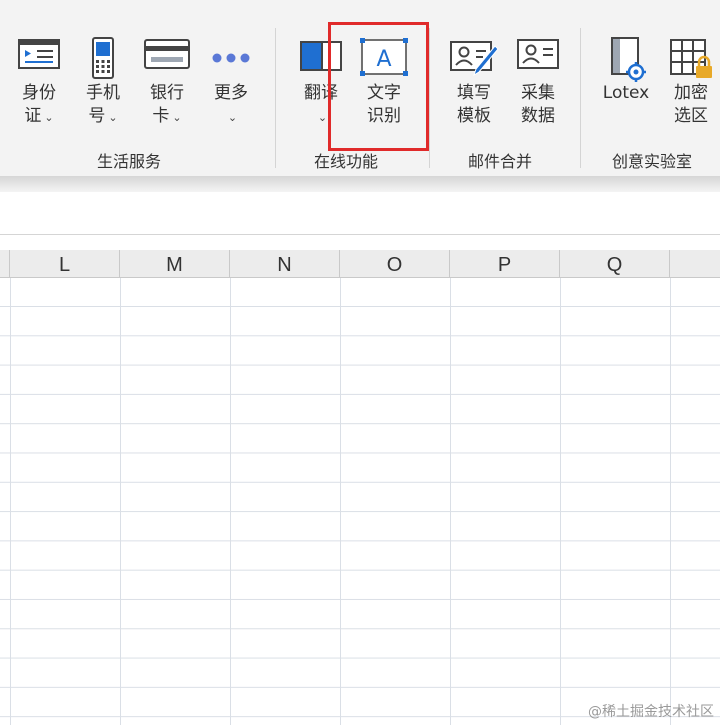 The image size is (720, 725). What do you see at coordinates (175, 264) in the screenshot?
I see `column-header-m: M` at bounding box center [175, 264].